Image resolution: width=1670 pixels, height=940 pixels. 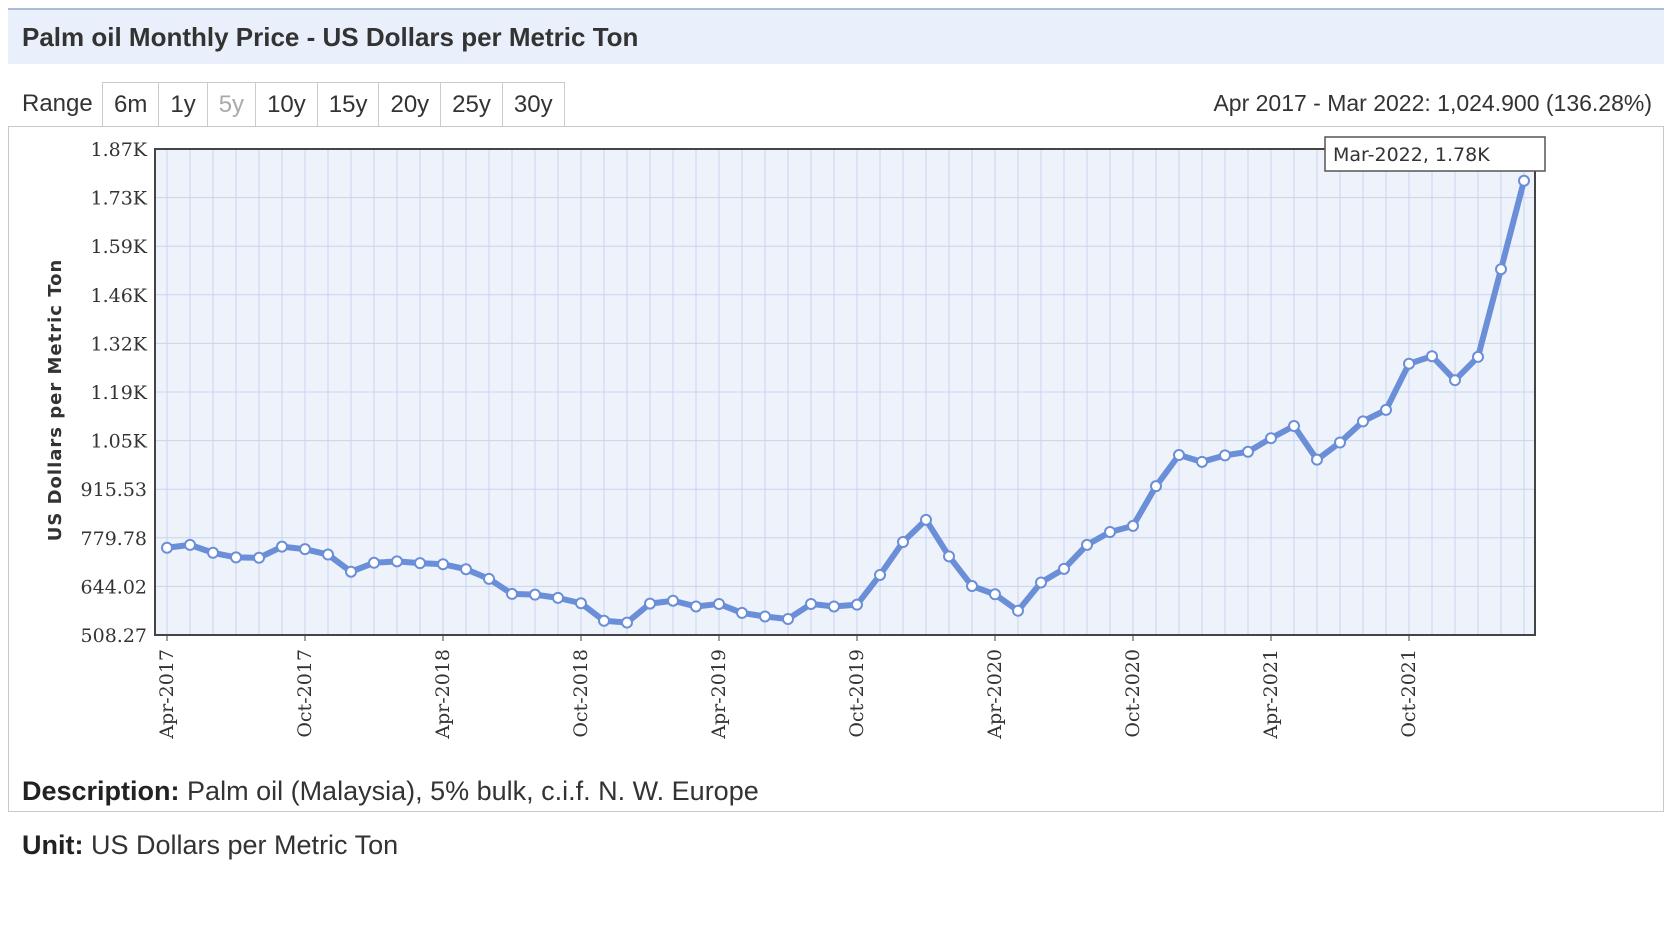 I want to click on range-summary: Apr 2017 - Mar 2022: 1,024.900 (136.28%), so click(x=1432, y=103).